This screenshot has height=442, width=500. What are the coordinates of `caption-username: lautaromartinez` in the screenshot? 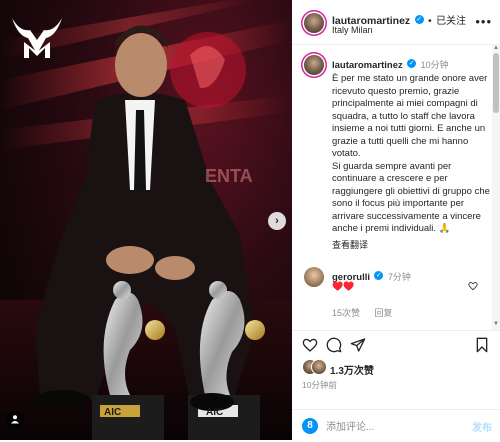 It's located at (367, 65).